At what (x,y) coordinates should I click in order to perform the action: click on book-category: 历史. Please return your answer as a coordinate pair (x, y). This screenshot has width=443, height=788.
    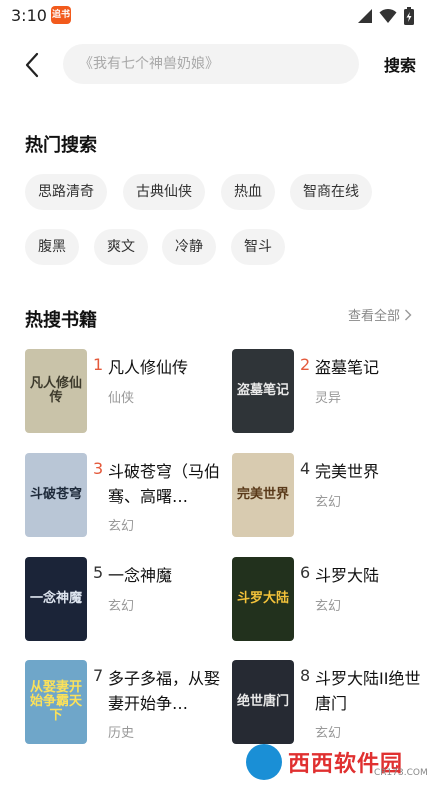
    Looking at the image, I should click on (121, 733).